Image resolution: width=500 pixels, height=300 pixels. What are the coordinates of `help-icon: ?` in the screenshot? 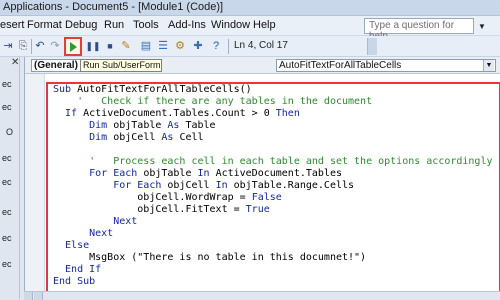 It's located at (216, 46).